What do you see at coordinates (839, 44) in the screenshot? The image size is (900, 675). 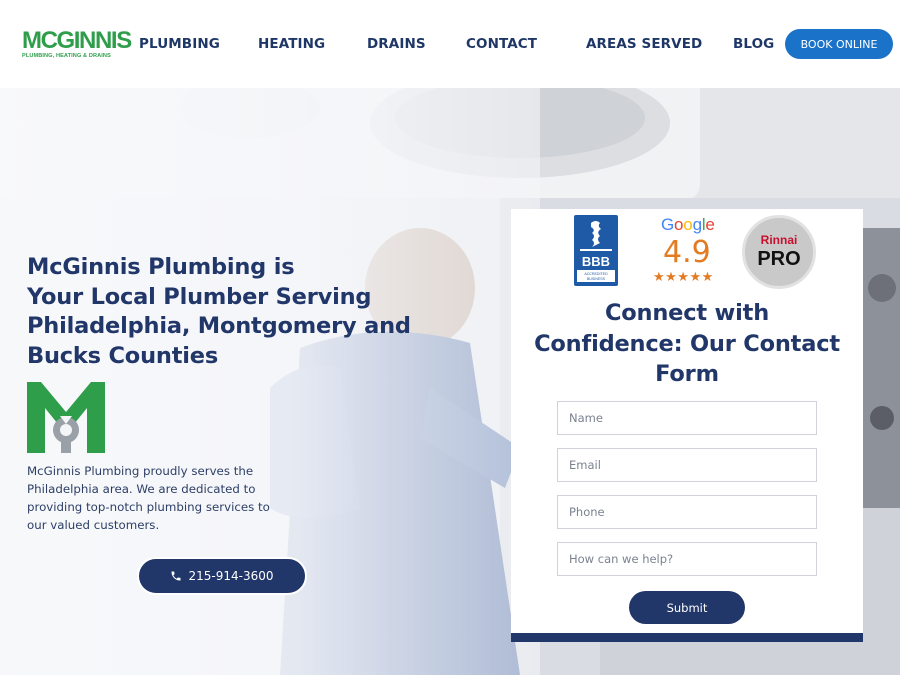 I see `book-online-button: BOOK ONLINE` at bounding box center [839, 44].